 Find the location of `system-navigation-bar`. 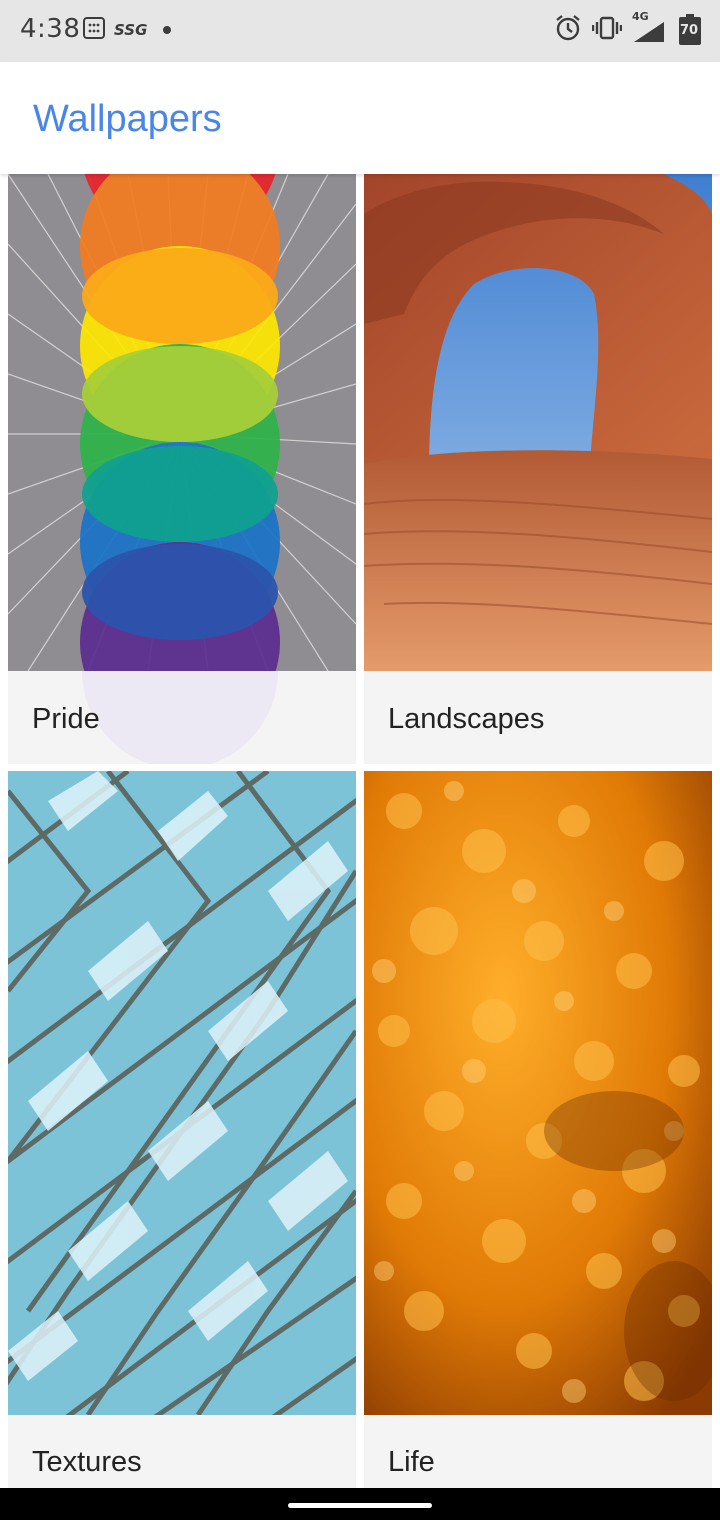

system-navigation-bar is located at coordinates (360, 1504).